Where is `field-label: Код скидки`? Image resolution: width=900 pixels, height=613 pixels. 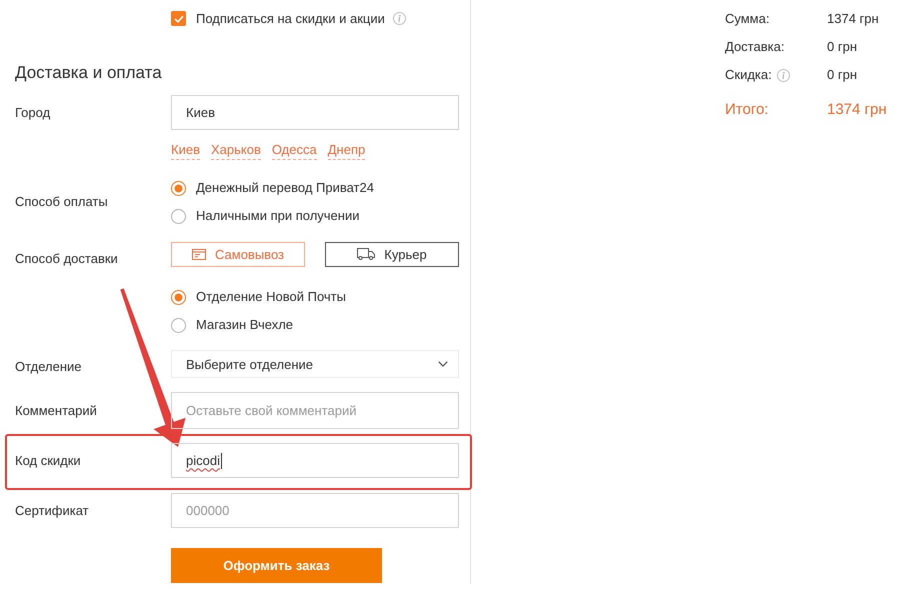 field-label: Код скидки is located at coordinates (48, 460).